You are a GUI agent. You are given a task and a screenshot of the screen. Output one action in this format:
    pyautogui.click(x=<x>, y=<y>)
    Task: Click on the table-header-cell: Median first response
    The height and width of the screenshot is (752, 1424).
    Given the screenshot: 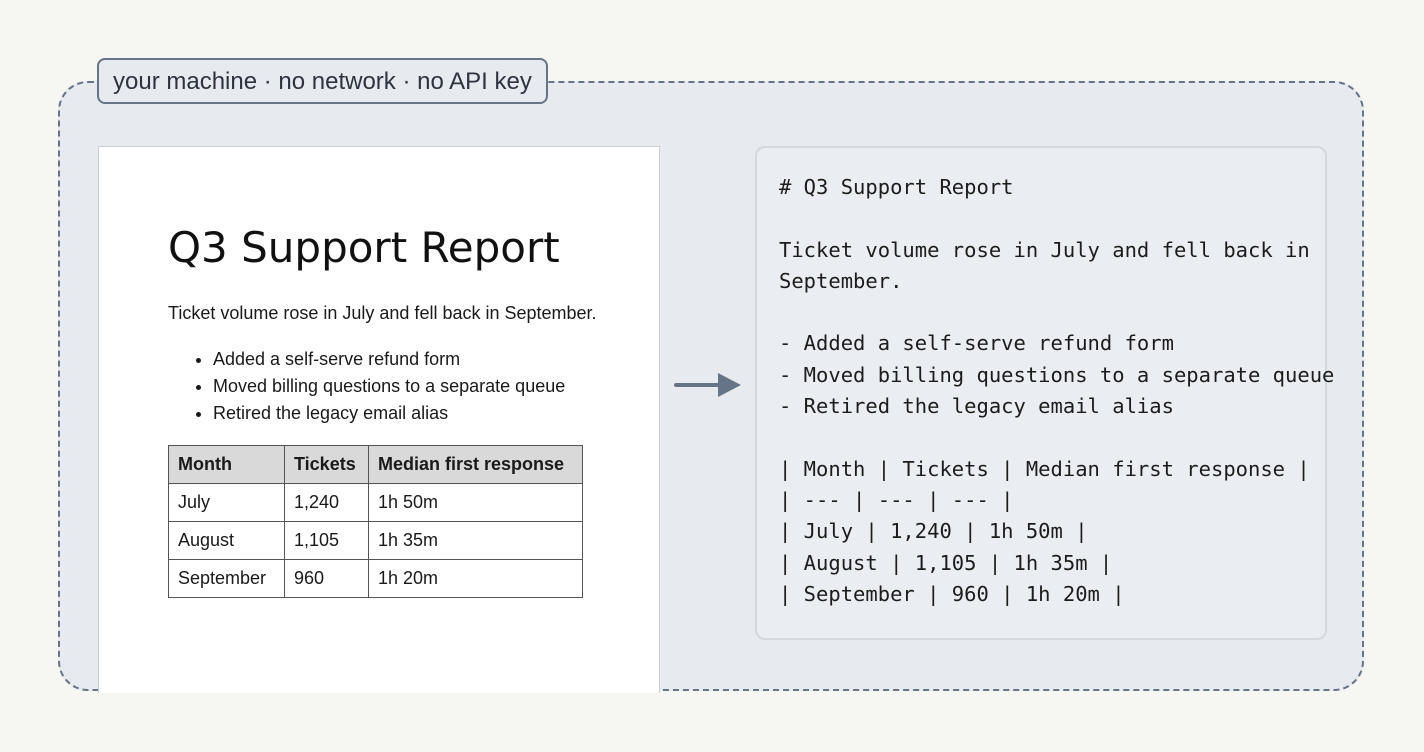 What is the action you would take?
    pyautogui.click(x=475, y=464)
    